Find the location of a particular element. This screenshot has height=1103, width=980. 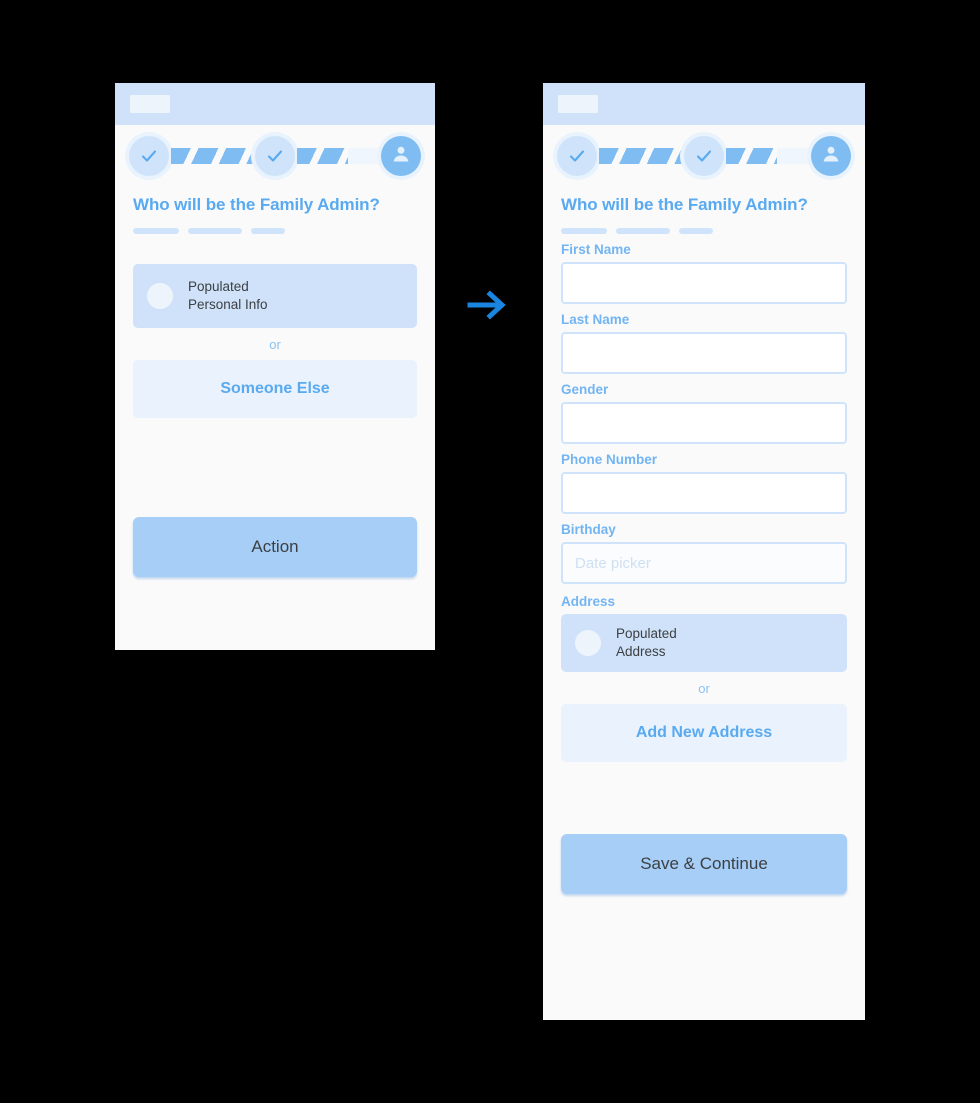

save-and-continue-button: Save & Continue is located at coordinates (704, 864).